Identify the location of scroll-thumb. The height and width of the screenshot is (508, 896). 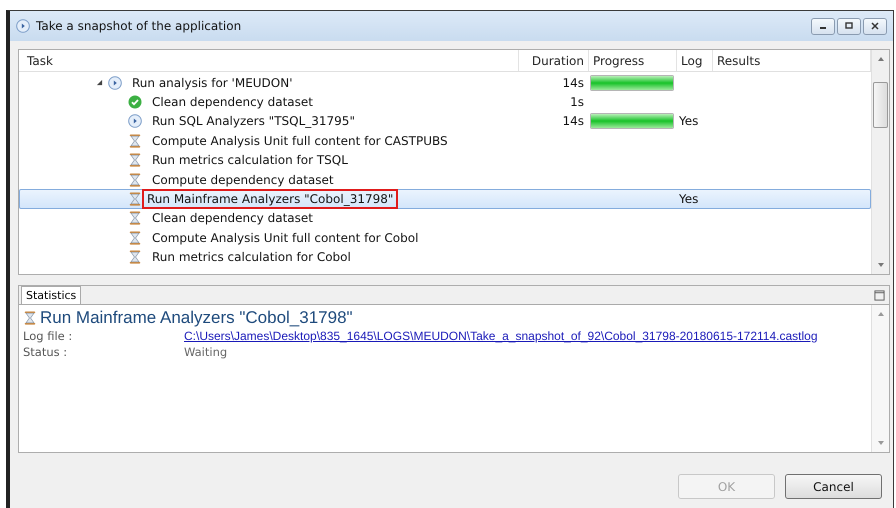
(880, 105).